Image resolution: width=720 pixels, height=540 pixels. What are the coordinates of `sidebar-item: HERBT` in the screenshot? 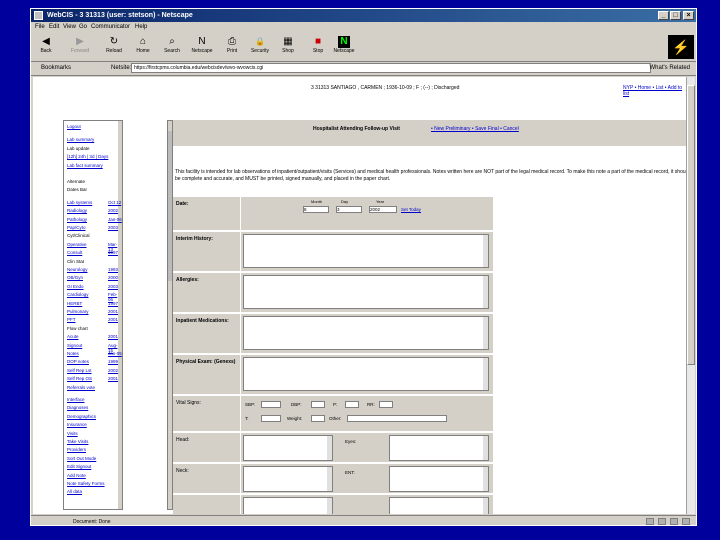 It's located at (74, 303).